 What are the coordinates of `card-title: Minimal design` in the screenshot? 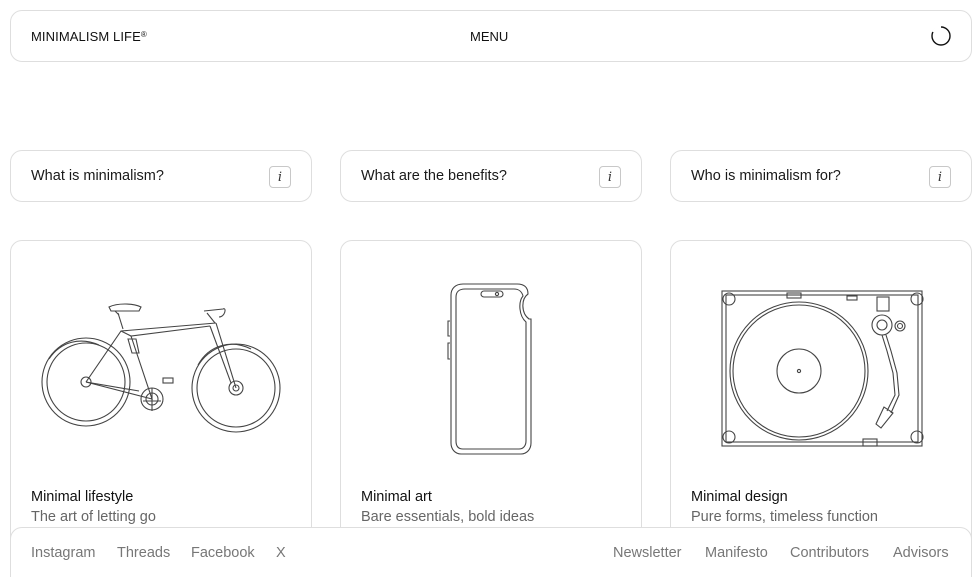 It's located at (739, 497).